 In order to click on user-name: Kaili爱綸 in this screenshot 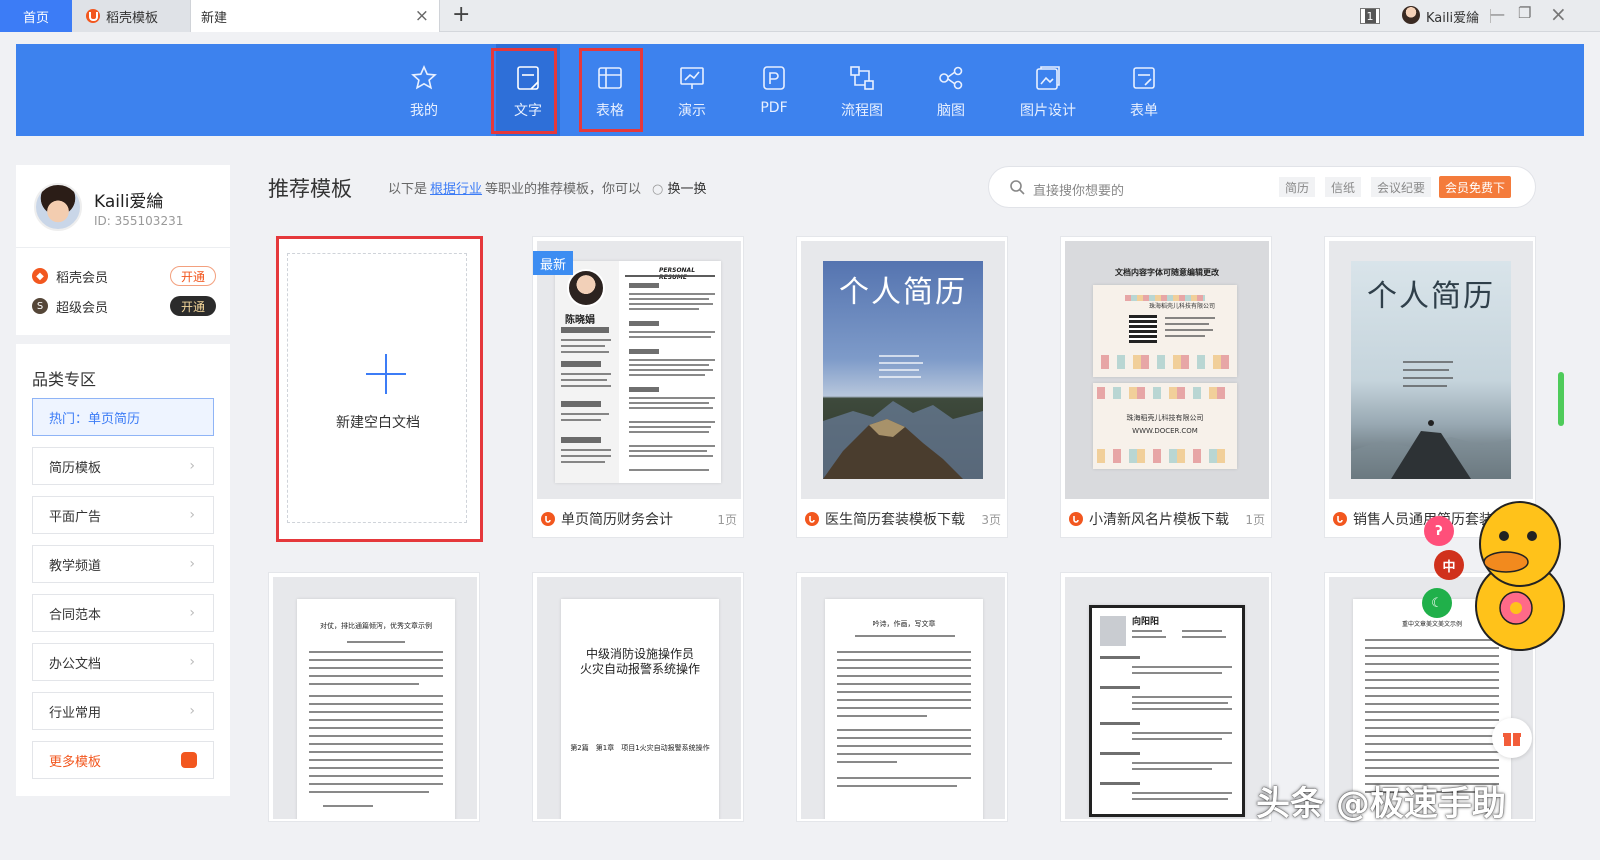, I will do `click(129, 202)`.